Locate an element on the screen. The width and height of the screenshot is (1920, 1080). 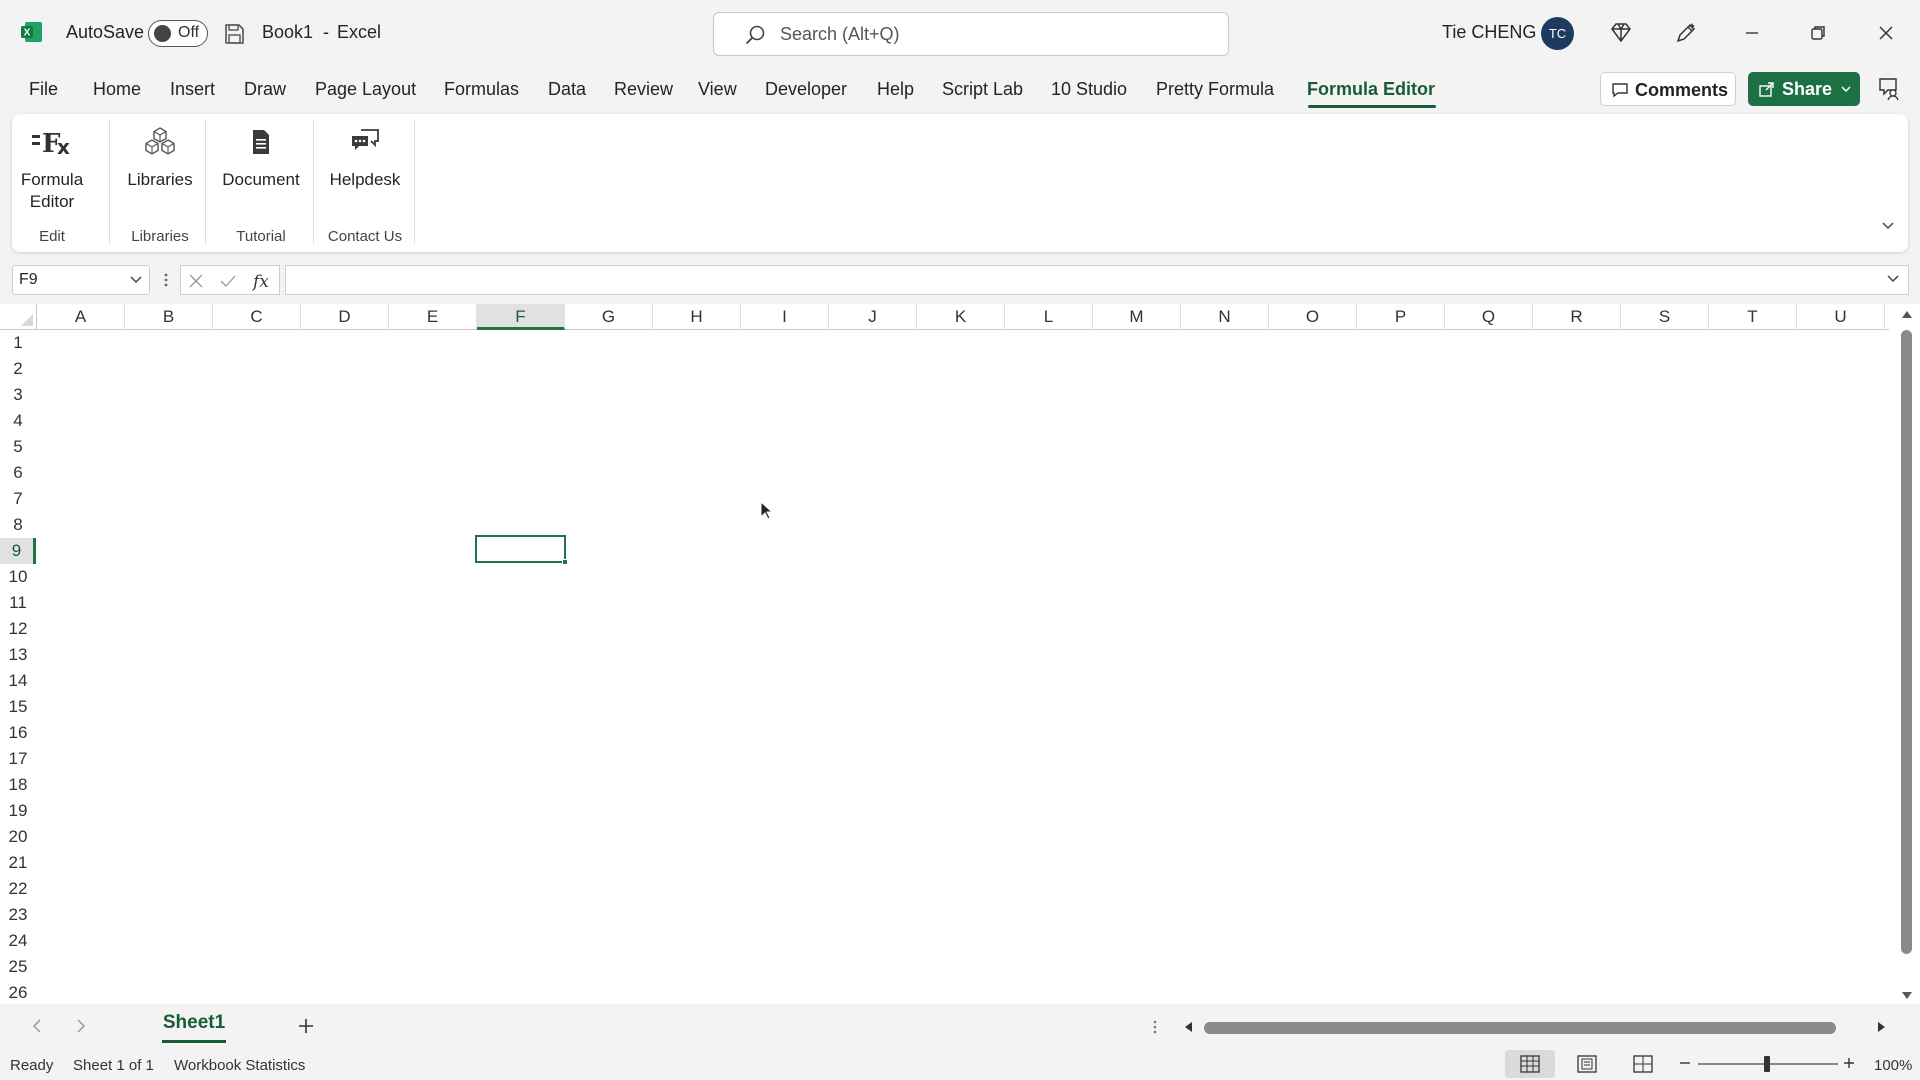
close-icon is located at coordinates (1886, 33).